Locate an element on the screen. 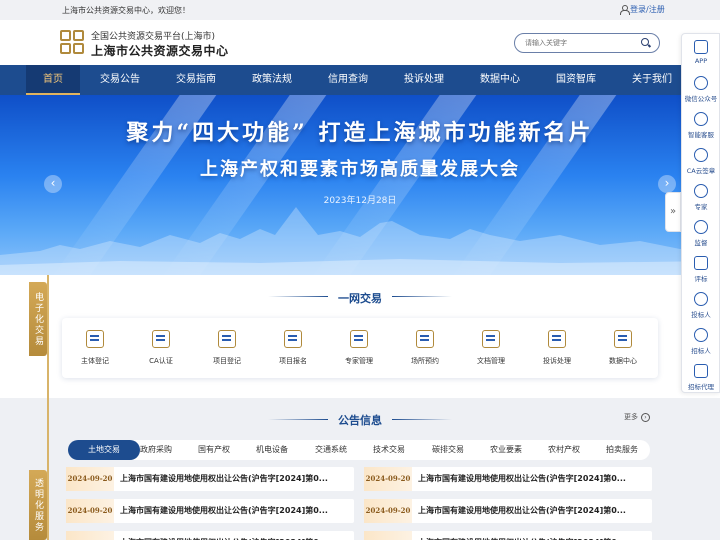 Image resolution: width=720 pixels, height=540 pixels. supervise-icon is located at coordinates (701, 227).